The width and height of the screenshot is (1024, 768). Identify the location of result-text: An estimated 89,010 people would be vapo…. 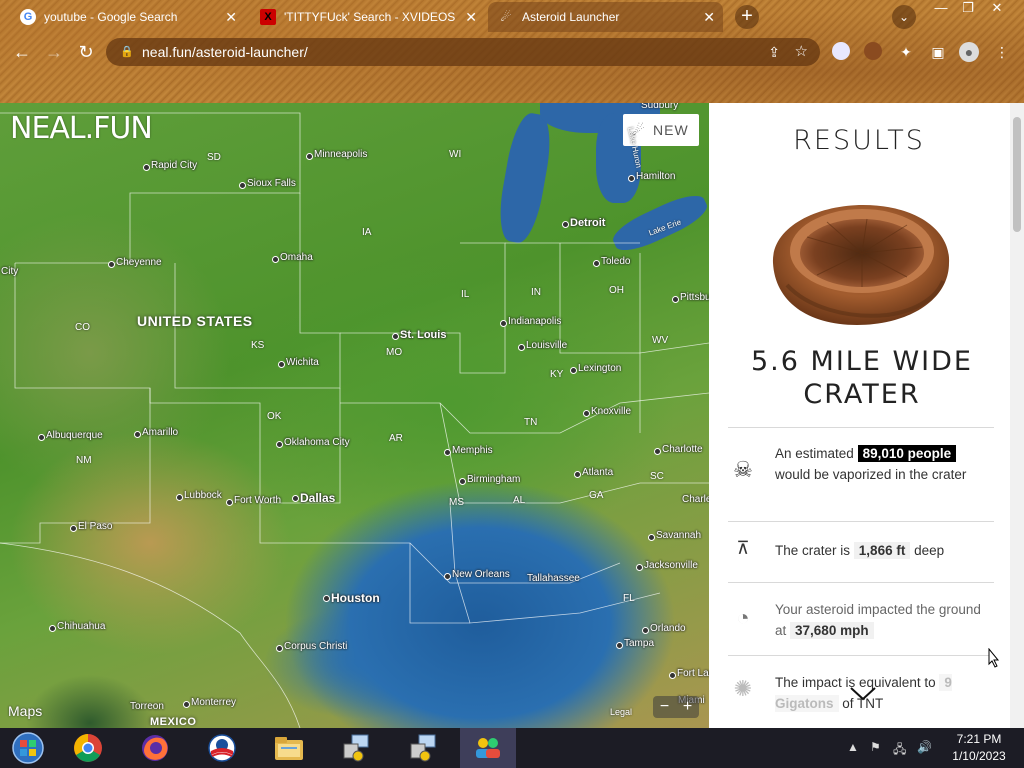
(882, 464).